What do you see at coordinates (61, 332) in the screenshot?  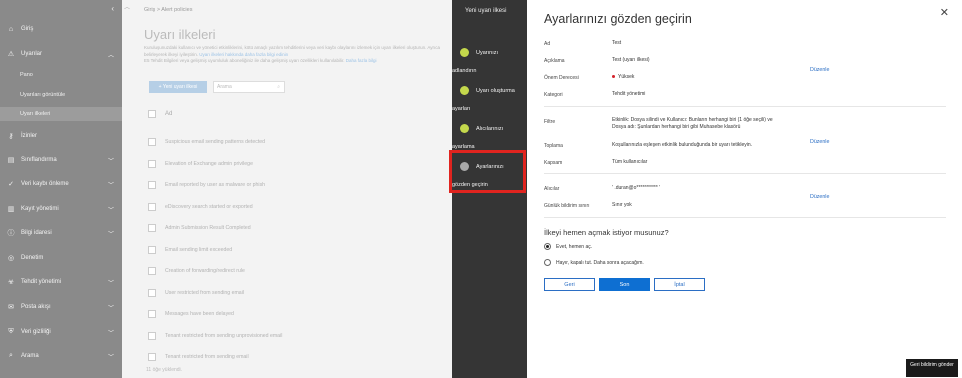 I see `nav-item-privacy: ⛨ Veri gizliliği ﹀` at bounding box center [61, 332].